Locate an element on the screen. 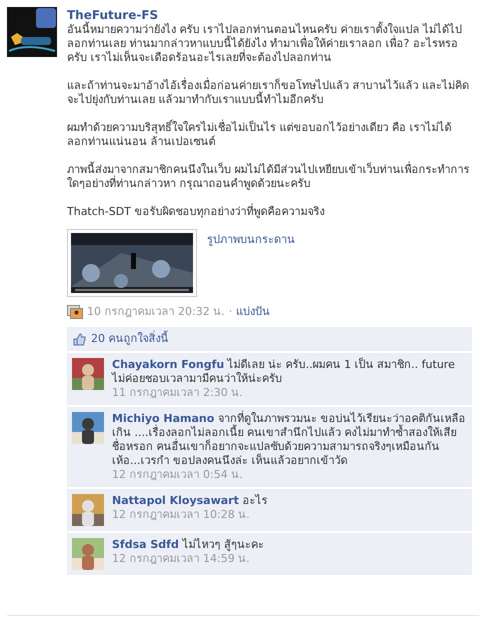 The image size is (486, 618). share-link: แบ่งปัน is located at coordinates (253, 312).